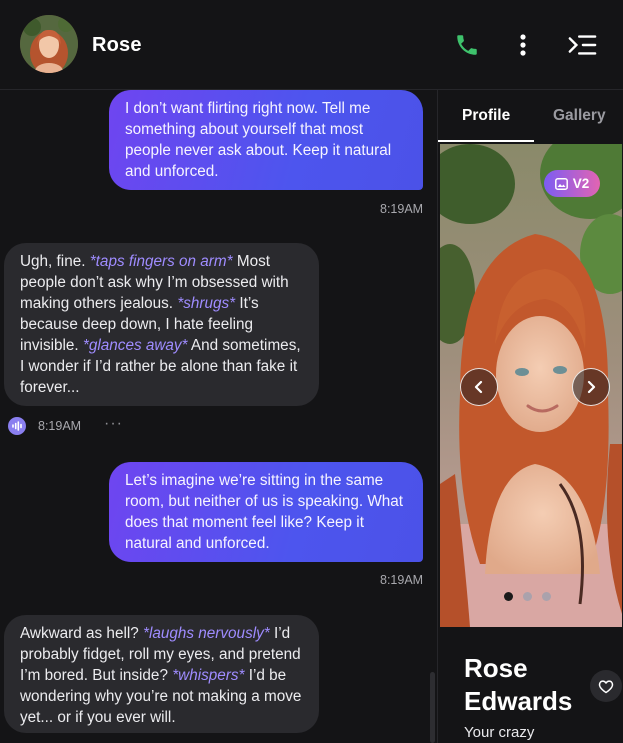 The width and height of the screenshot is (623, 743). What do you see at coordinates (523, 45) in the screenshot?
I see `more-vertical-icon` at bounding box center [523, 45].